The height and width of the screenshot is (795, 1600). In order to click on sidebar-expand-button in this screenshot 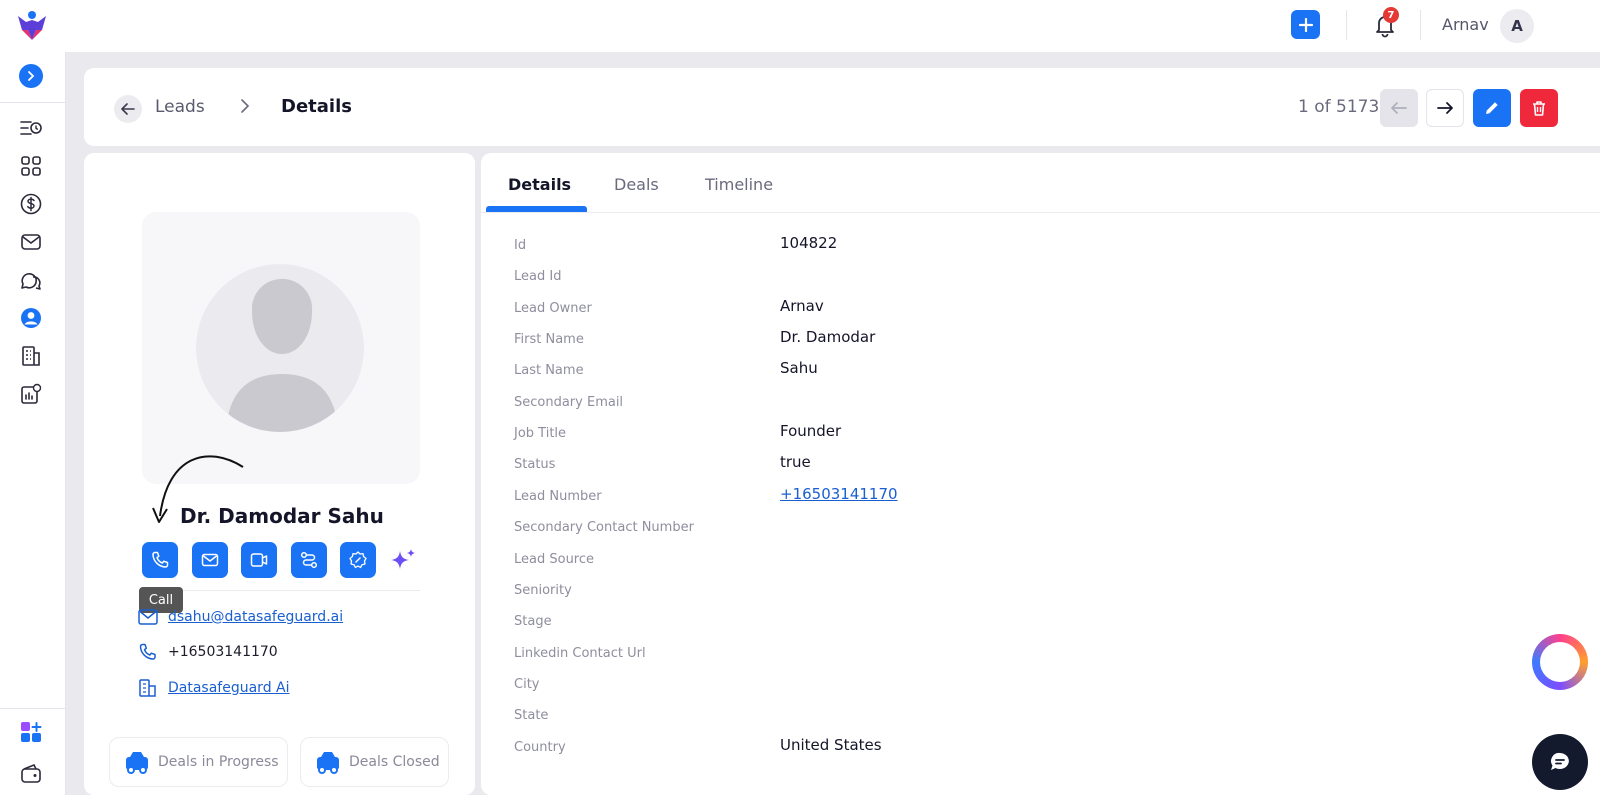, I will do `click(31, 76)`.